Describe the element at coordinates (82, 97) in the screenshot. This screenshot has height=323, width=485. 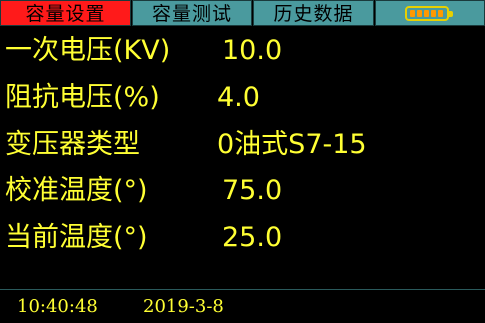
I see `impedance-voltage-label: 阻抗电压(%)` at that location.